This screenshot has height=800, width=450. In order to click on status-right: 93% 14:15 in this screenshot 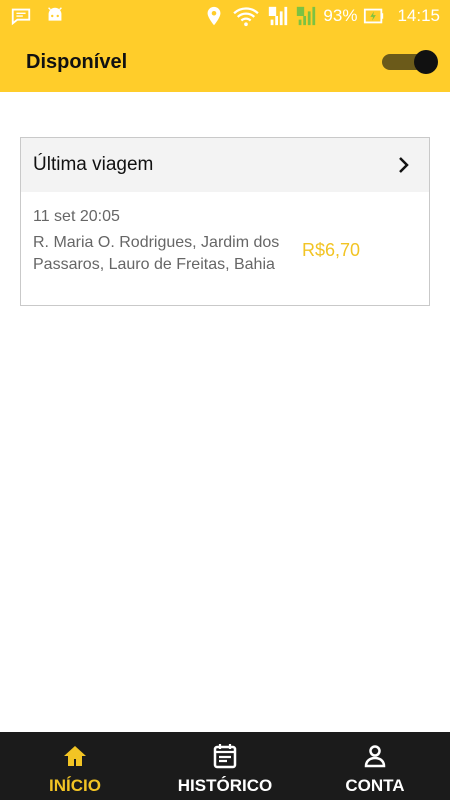, I will do `click(321, 16)`.